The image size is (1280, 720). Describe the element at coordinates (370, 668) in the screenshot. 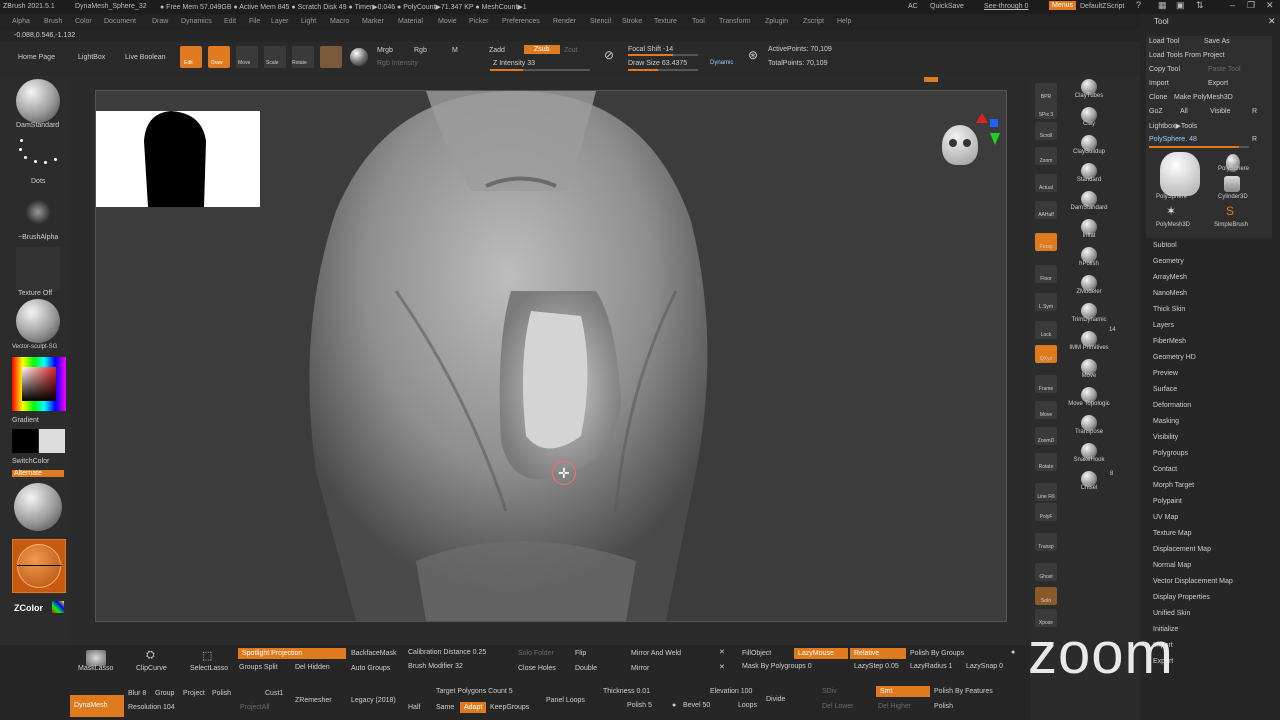

I see `auto-groups-button: Auto Groups` at that location.